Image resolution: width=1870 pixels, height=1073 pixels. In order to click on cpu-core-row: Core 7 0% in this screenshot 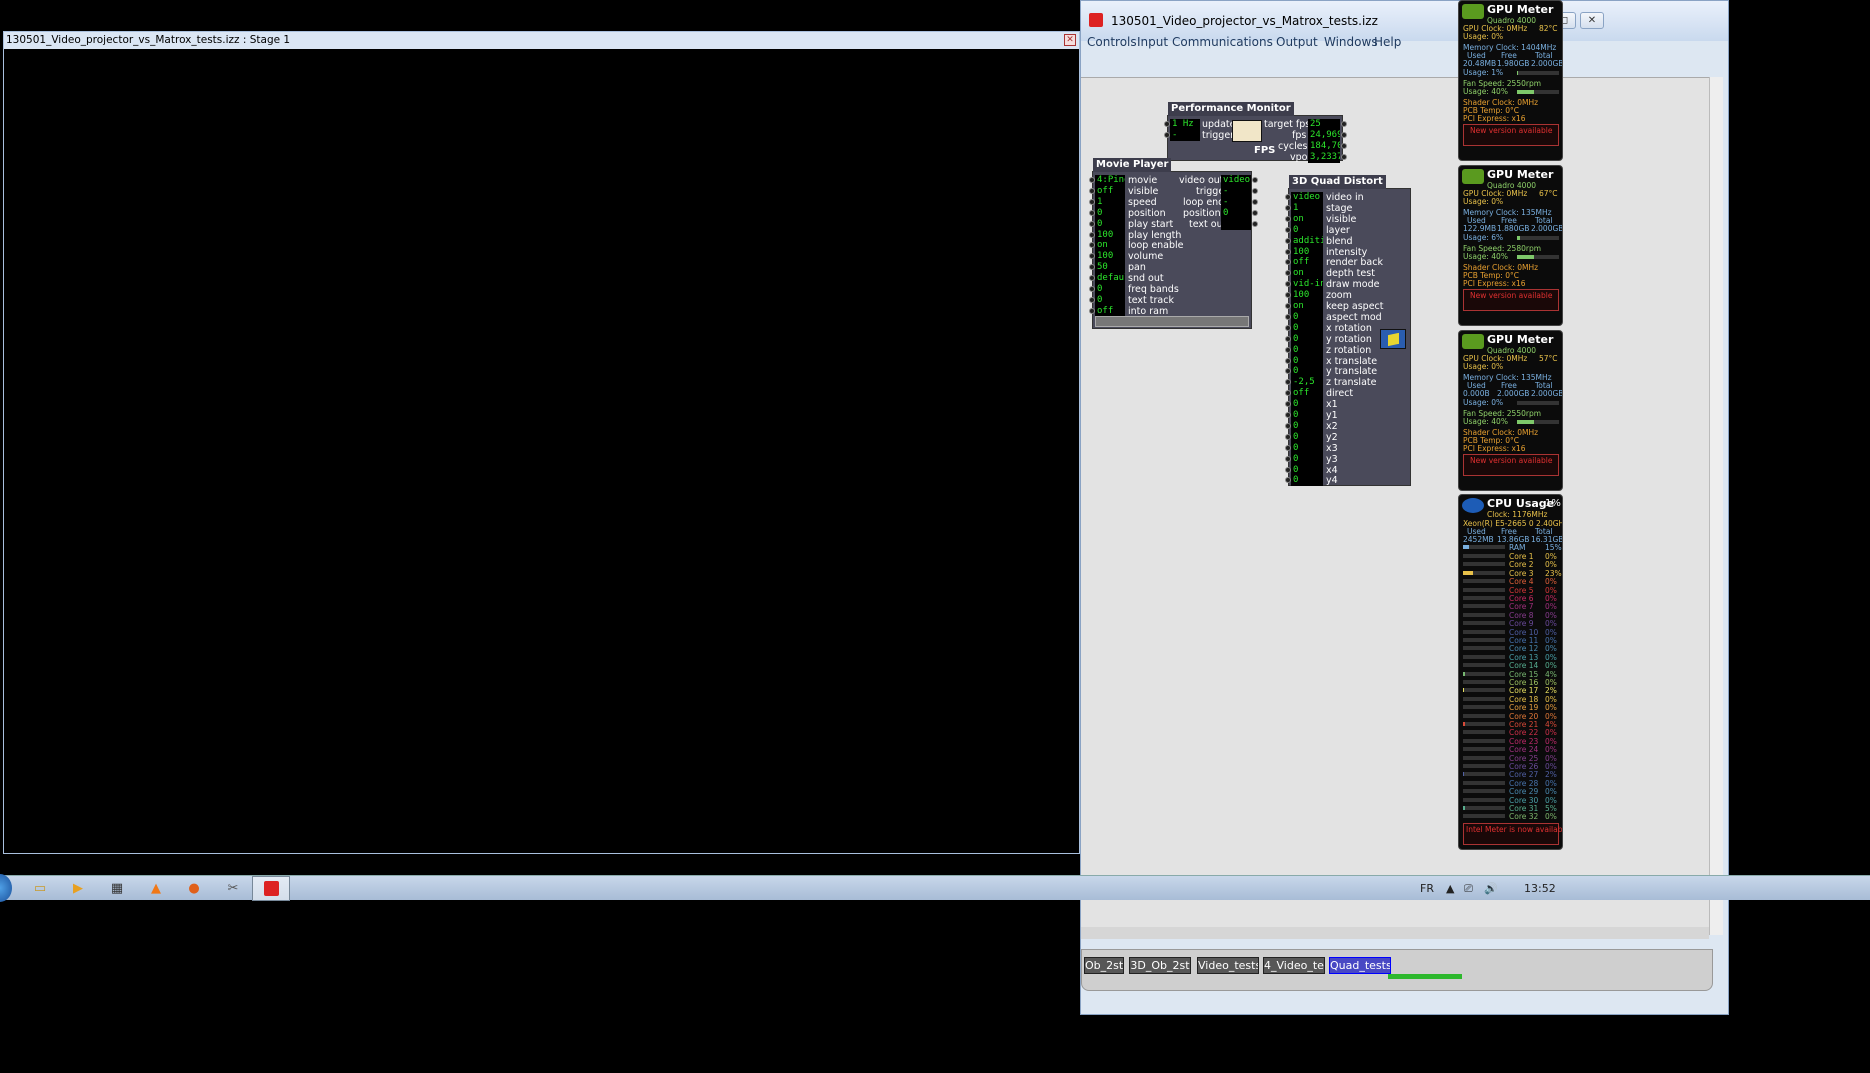, I will do `click(1510, 606)`.